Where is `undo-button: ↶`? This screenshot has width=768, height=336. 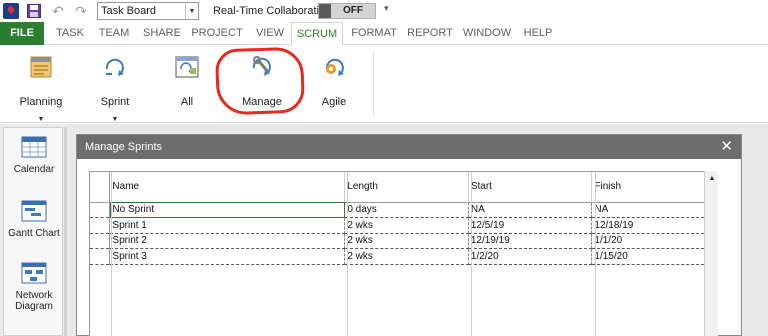
undo-button: ↶ is located at coordinates (58, 11).